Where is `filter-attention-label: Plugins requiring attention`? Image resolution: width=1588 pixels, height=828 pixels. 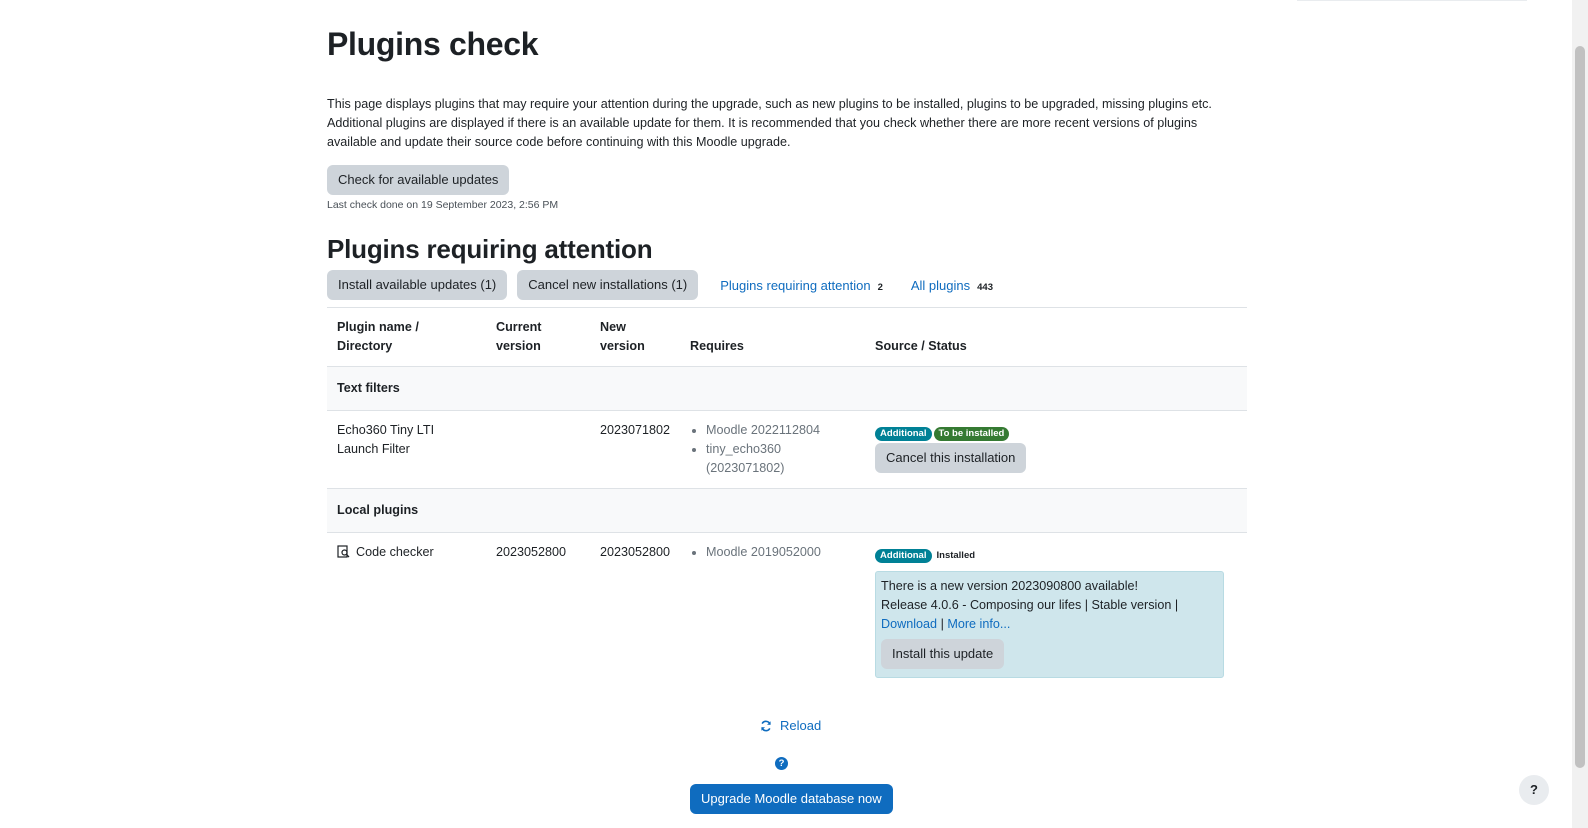 filter-attention-label: Plugins requiring attention is located at coordinates (795, 285).